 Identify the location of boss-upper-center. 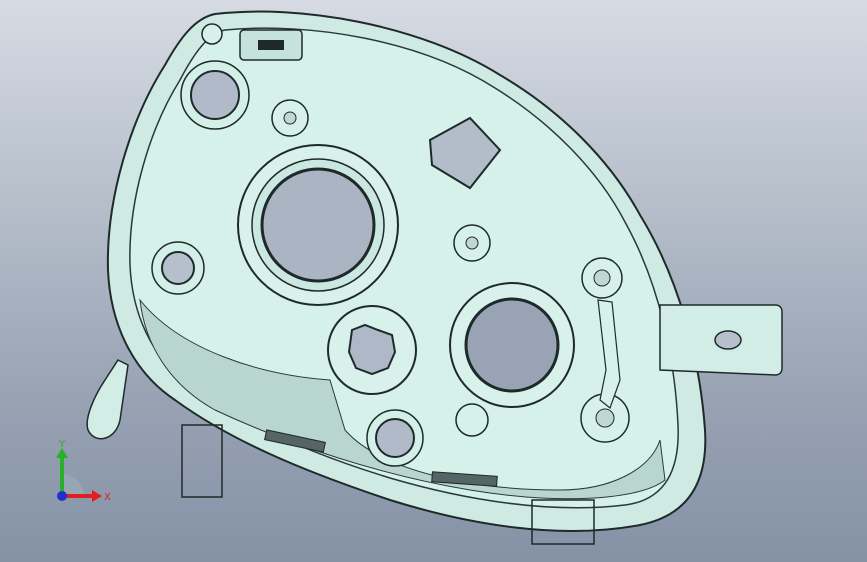
(290, 118).